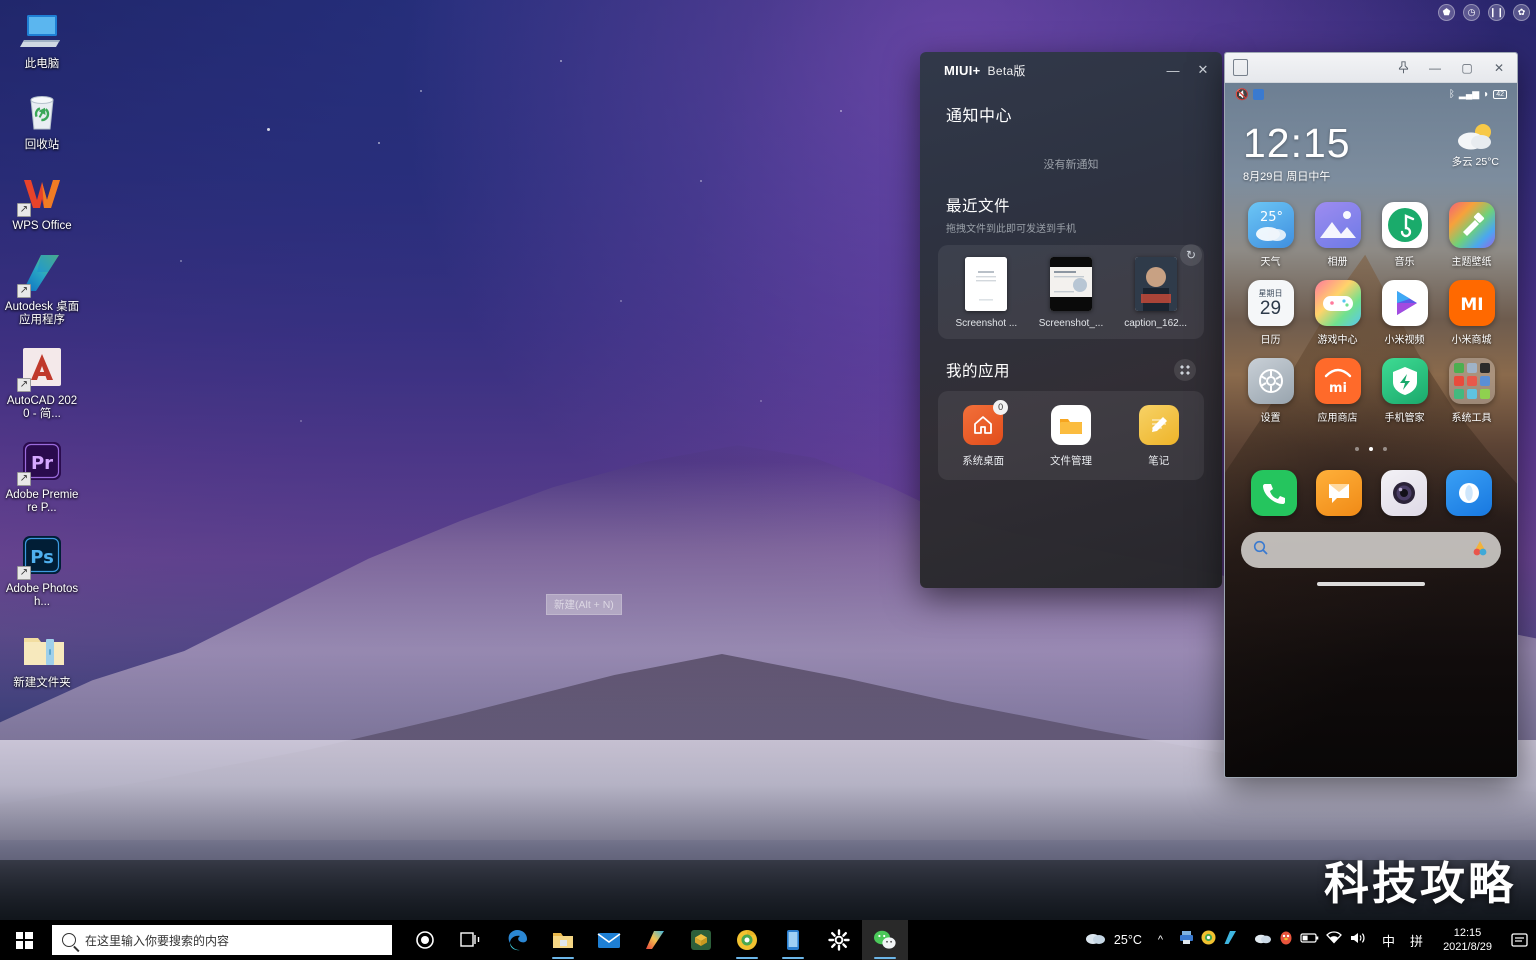 Image resolution: width=1536 pixels, height=960 pixels. I want to click on pause-icon: ❙❙, so click(1496, 12).